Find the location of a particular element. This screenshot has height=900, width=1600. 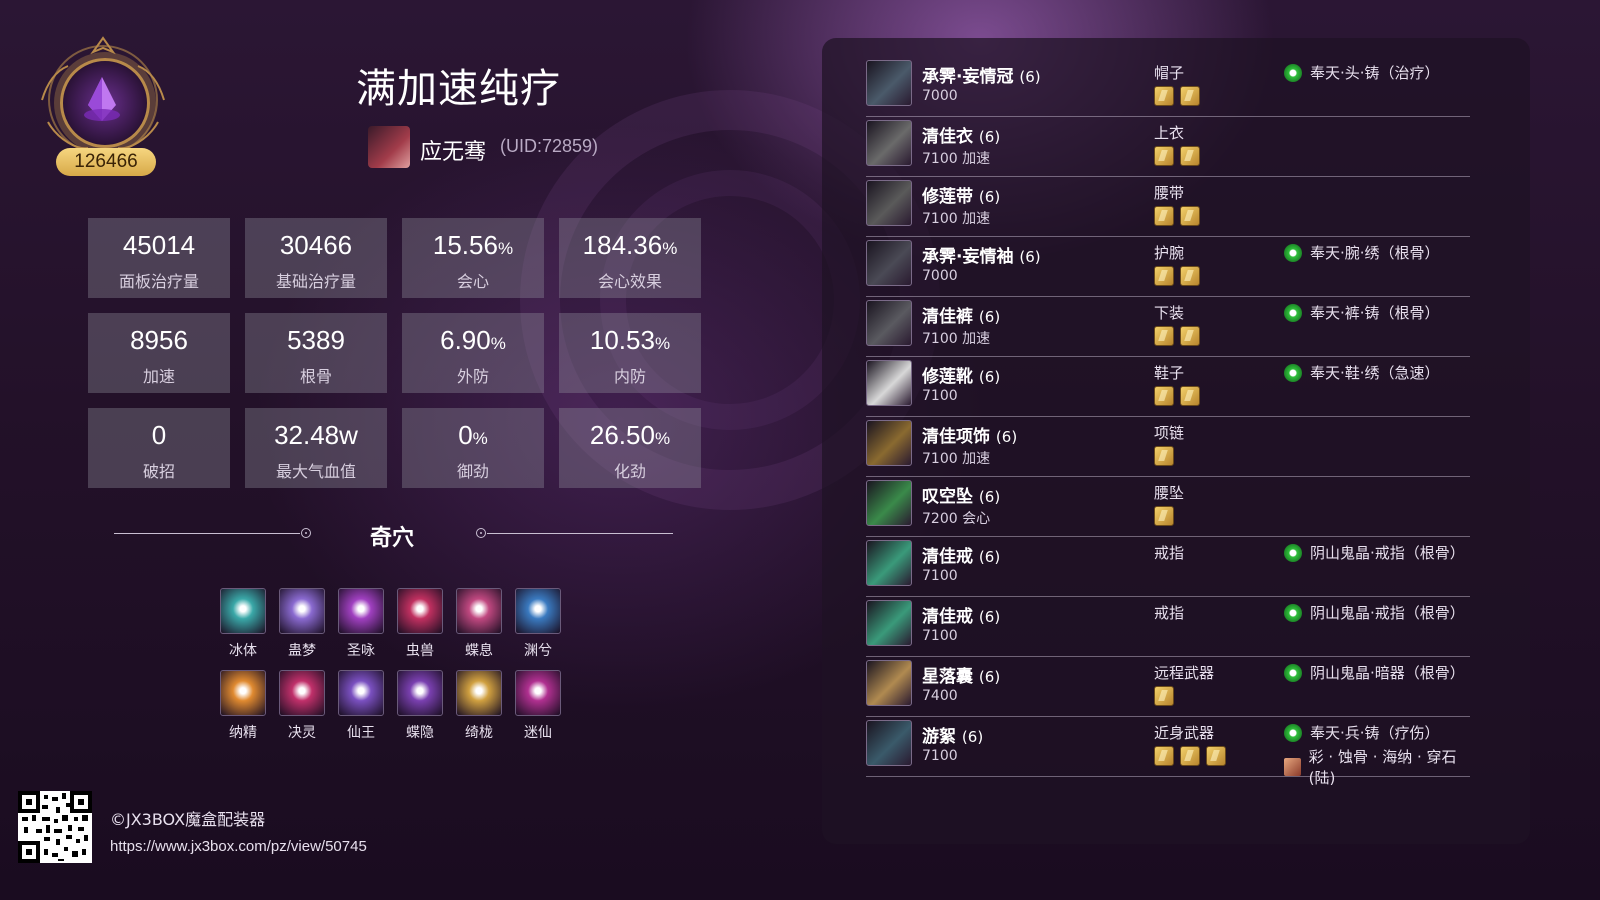

player-name: 应无骞 is located at coordinates (453, 152).